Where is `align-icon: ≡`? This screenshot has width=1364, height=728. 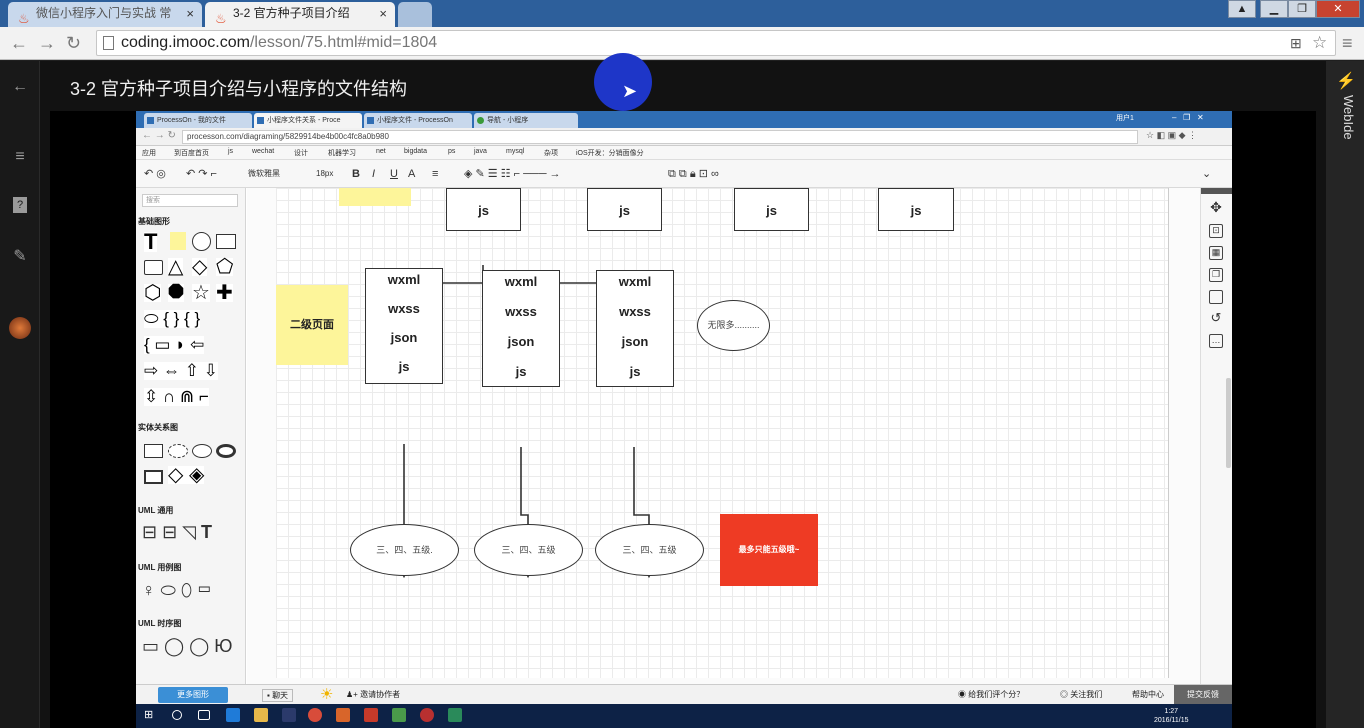 align-icon: ≡ is located at coordinates (435, 174).